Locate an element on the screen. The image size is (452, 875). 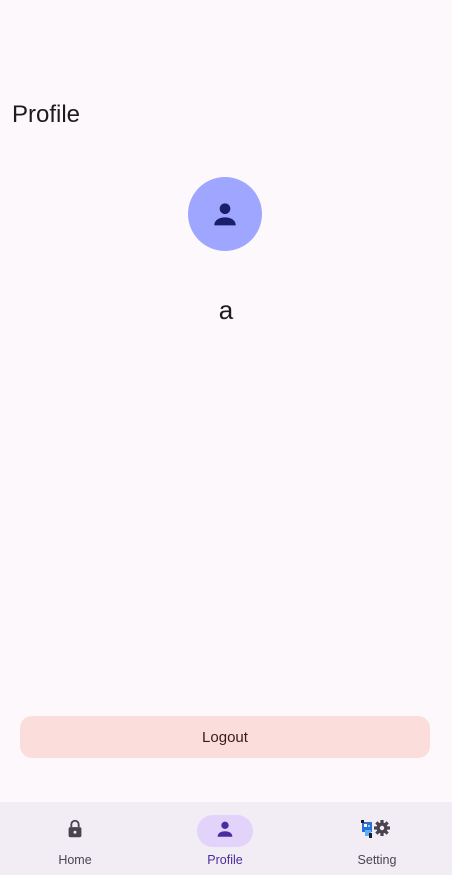
nav-item-setting: Setting is located at coordinates (377, 838).